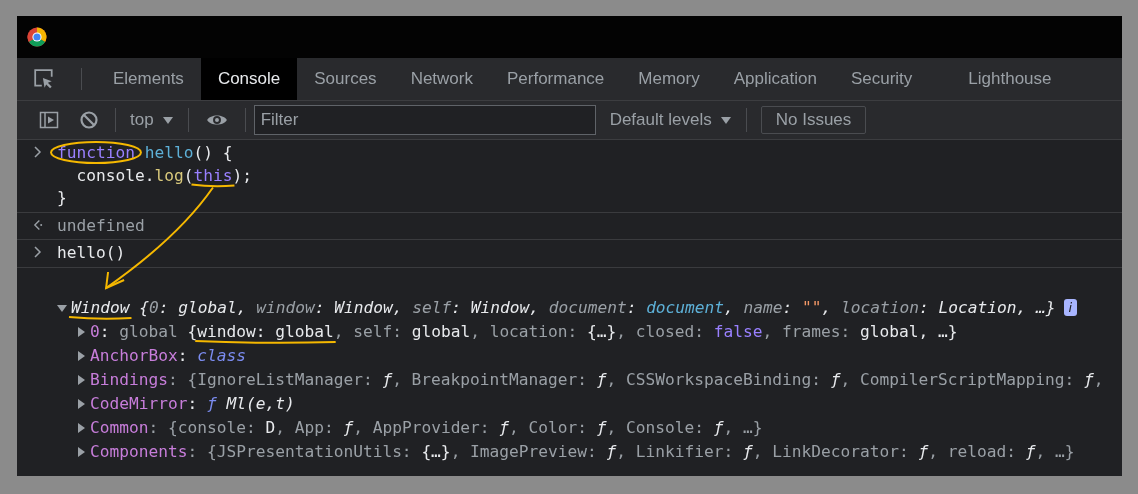  I want to click on filter-field: Filter, so click(424, 120).